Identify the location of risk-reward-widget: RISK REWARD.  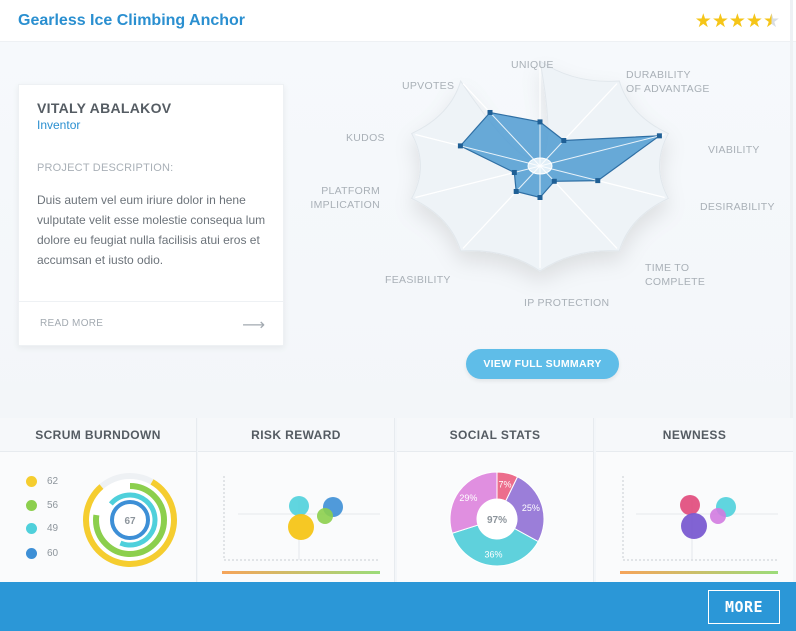
(296, 500).